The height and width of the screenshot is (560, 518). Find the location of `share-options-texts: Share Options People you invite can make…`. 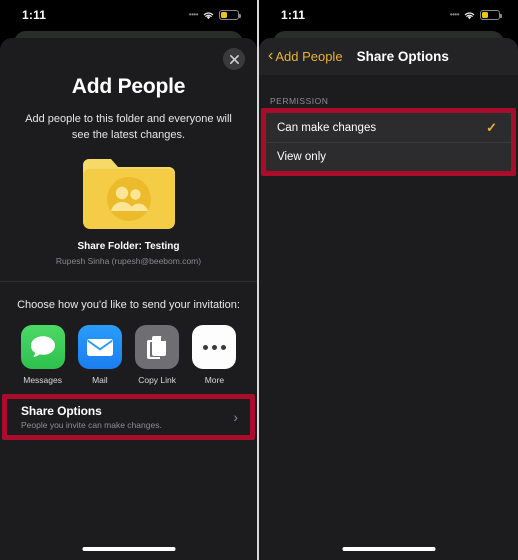

share-options-texts: Share Options People you invite can make… is located at coordinates (127, 417).